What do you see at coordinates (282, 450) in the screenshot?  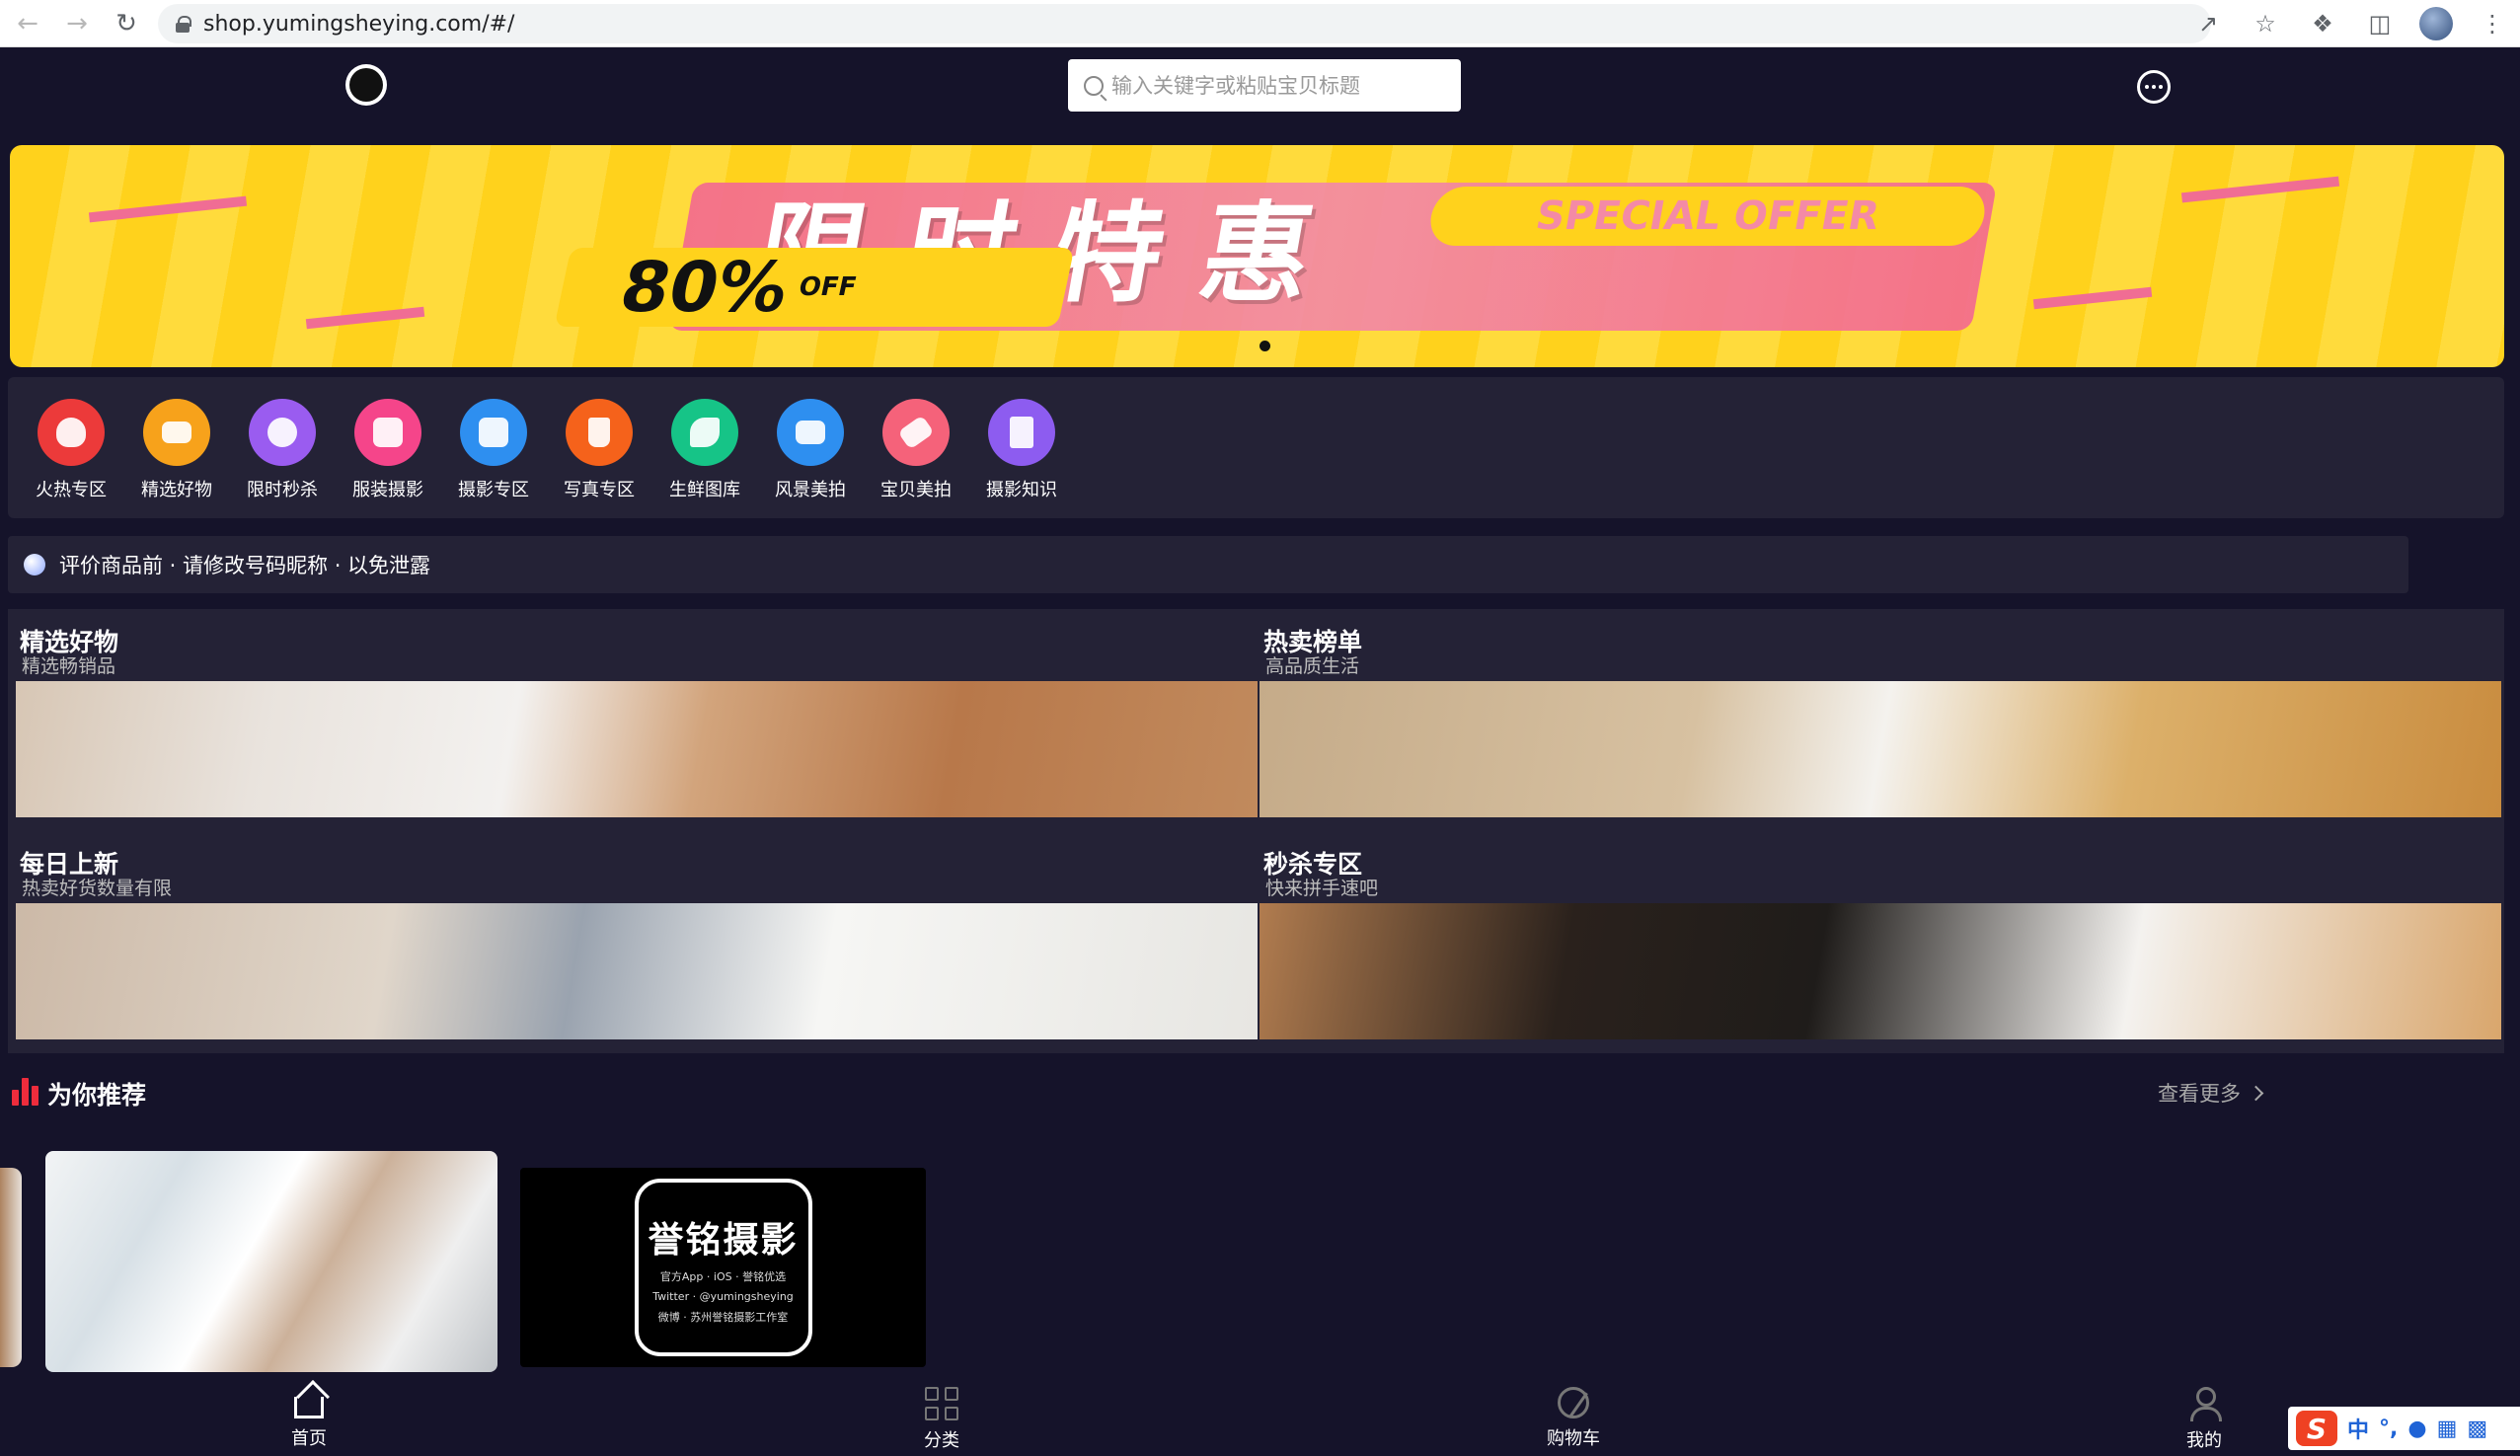 I see `category-flash-sale: 限时秒杀` at bounding box center [282, 450].